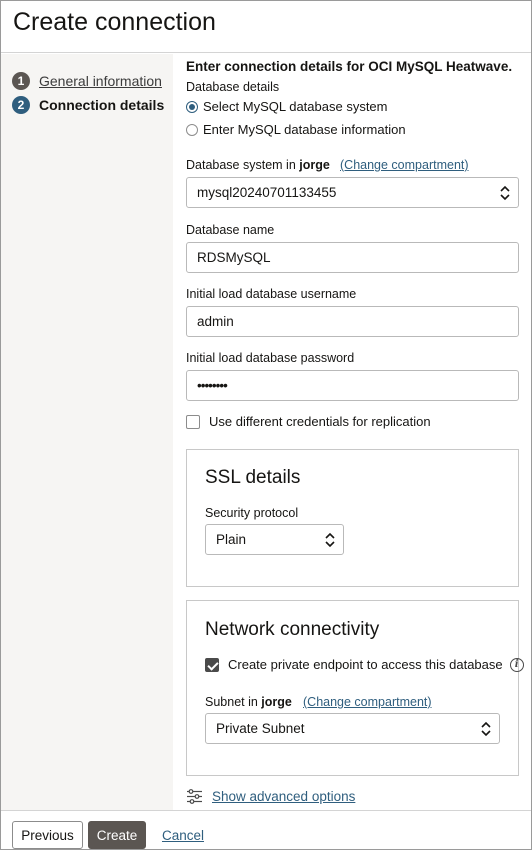  I want to click on subnet-change-compartment-link: (Change compartment), so click(367, 702).